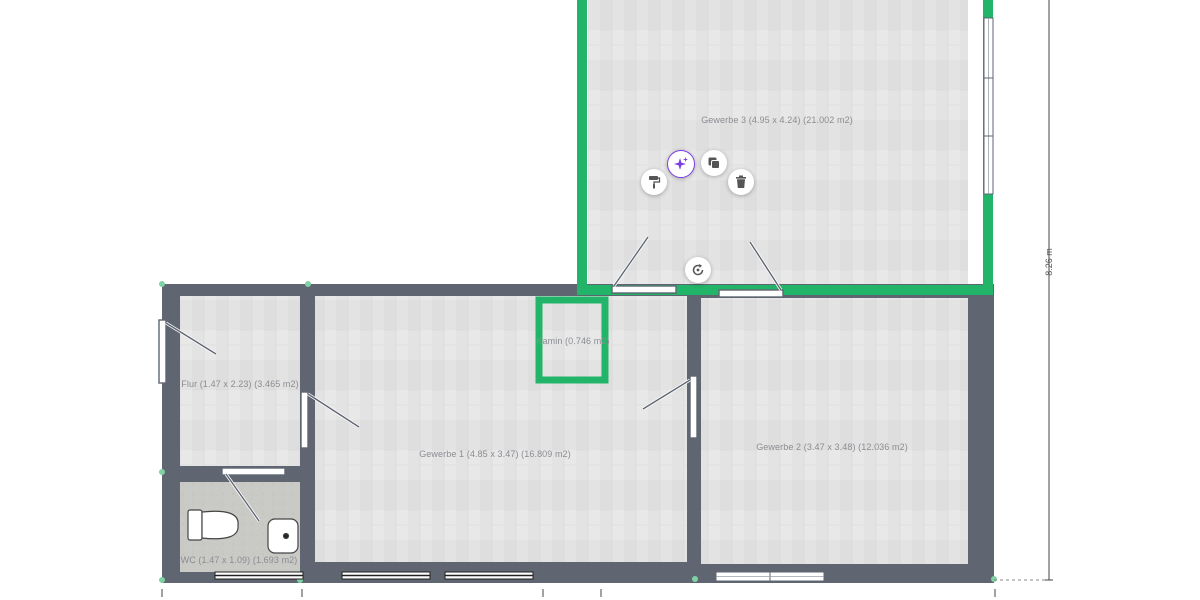 The image size is (1200, 600). What do you see at coordinates (495, 454) in the screenshot?
I see `room-label-gewerbe1: Gewerbe 1 (4.85 x 3.47) (16.809 m2)` at bounding box center [495, 454].